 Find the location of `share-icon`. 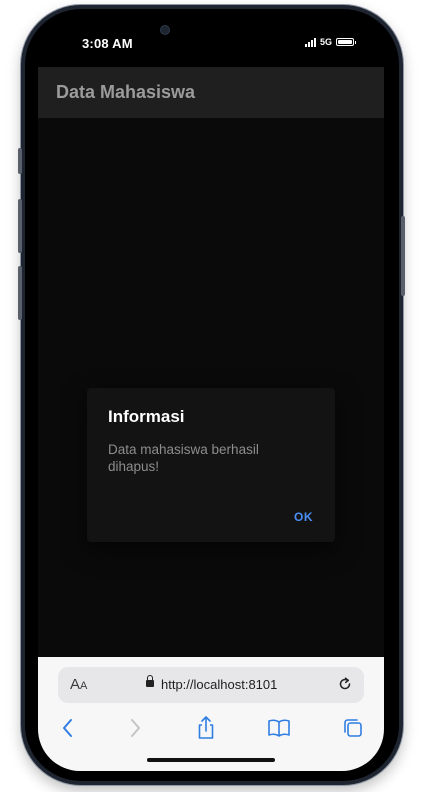

share-icon is located at coordinates (206, 728).